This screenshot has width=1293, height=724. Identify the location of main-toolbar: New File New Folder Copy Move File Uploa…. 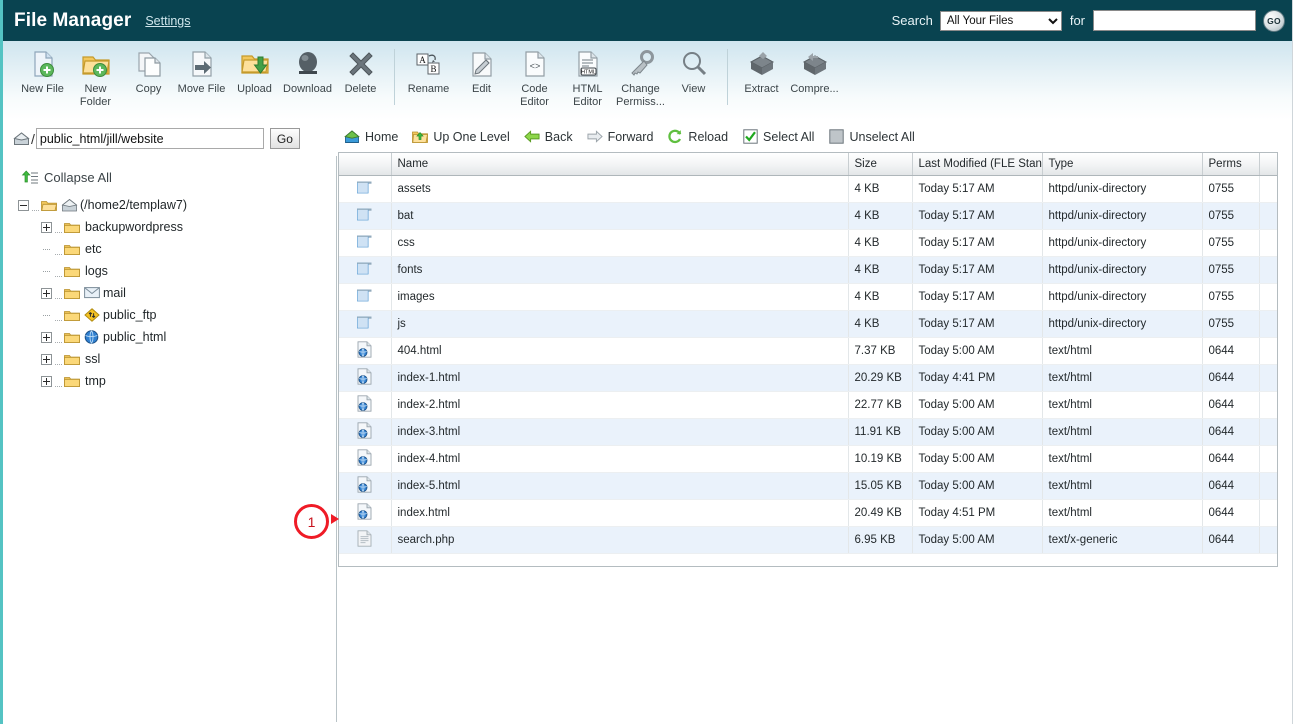
(647, 81).